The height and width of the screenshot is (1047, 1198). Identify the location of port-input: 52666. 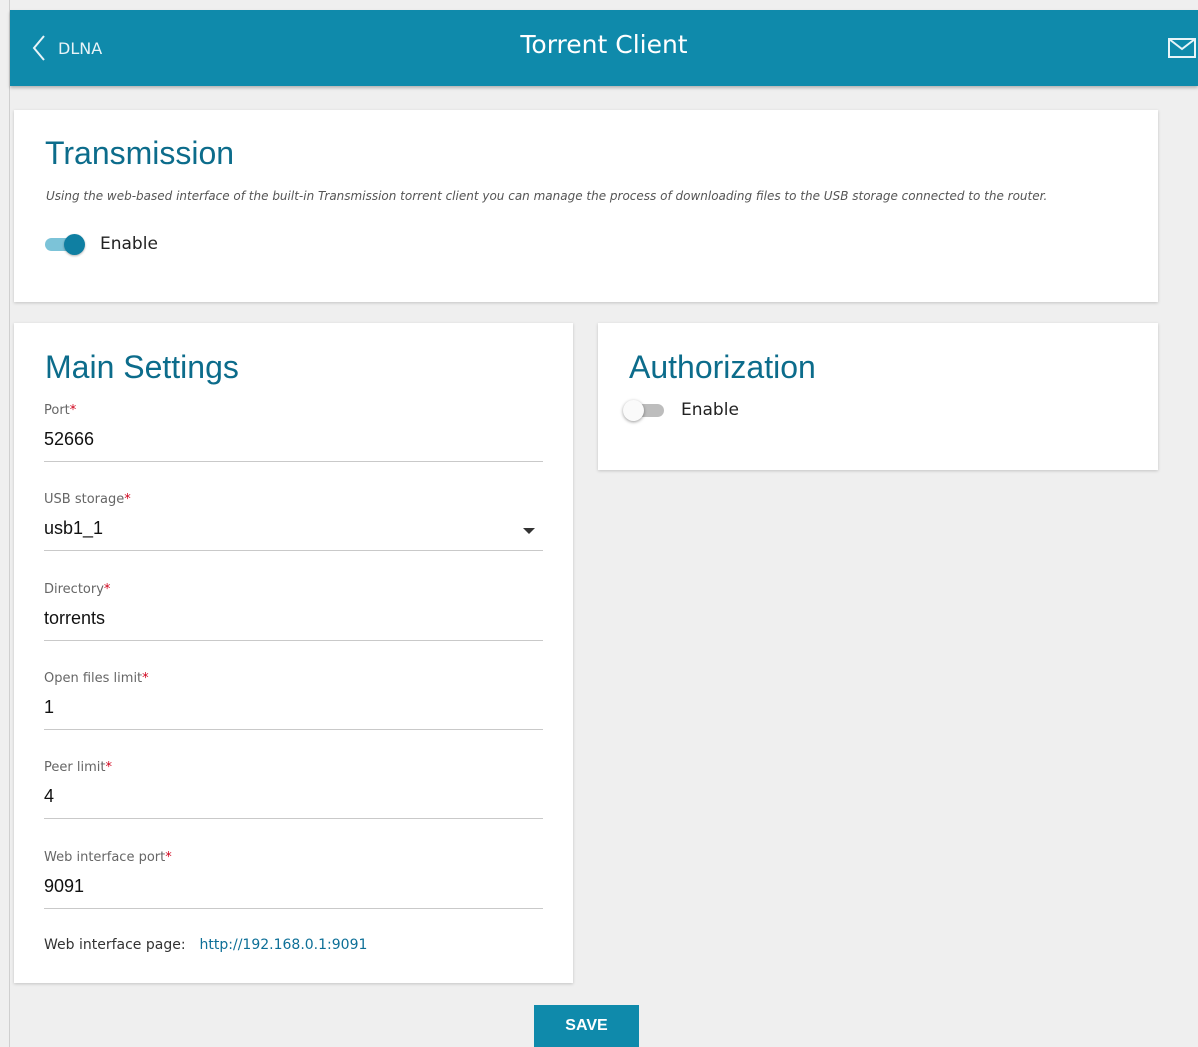
(69, 439).